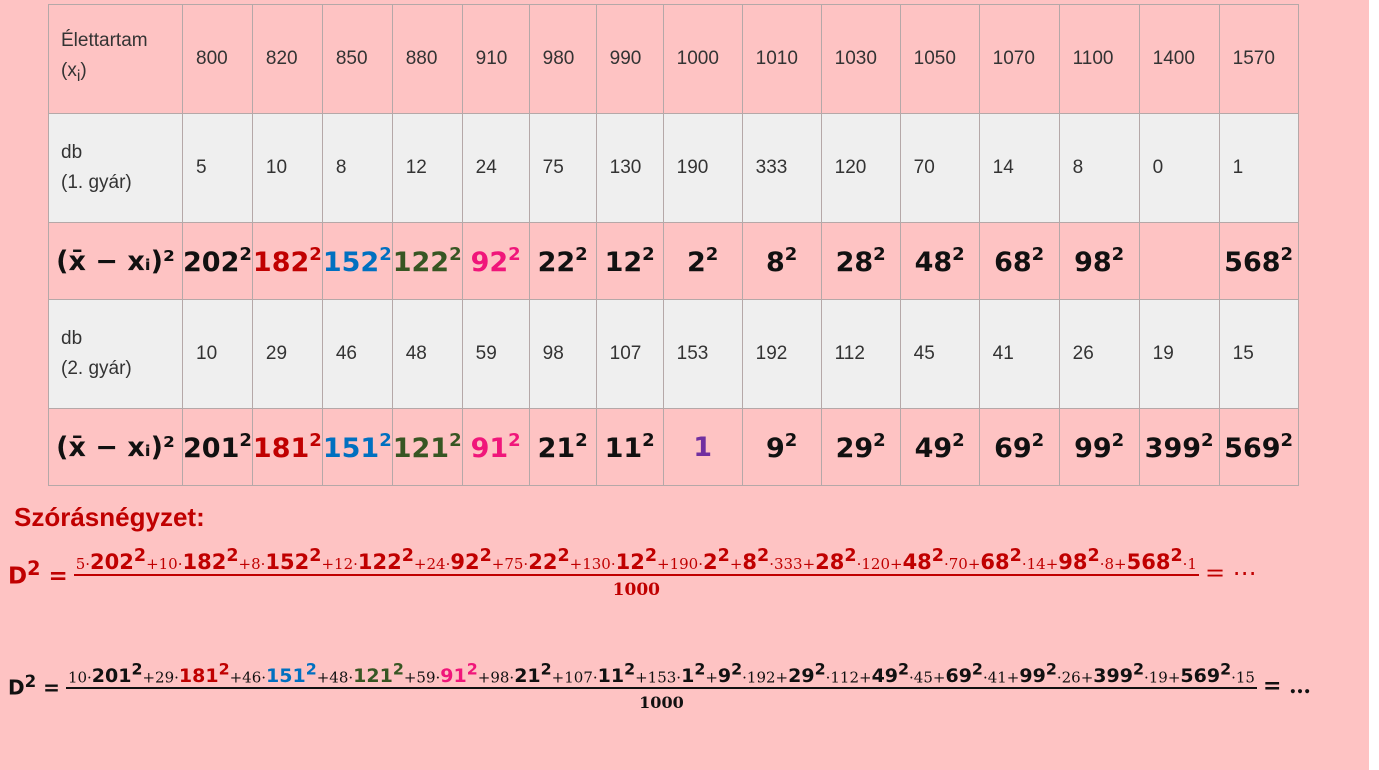 The width and height of the screenshot is (1379, 770). I want to click on sq1_bases-cell: 222, so click(562, 261).